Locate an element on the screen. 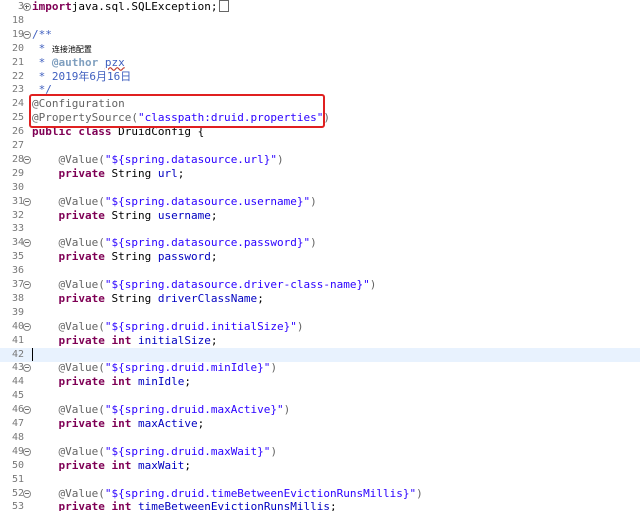  code-line: 23 */ is located at coordinates (320, 90).